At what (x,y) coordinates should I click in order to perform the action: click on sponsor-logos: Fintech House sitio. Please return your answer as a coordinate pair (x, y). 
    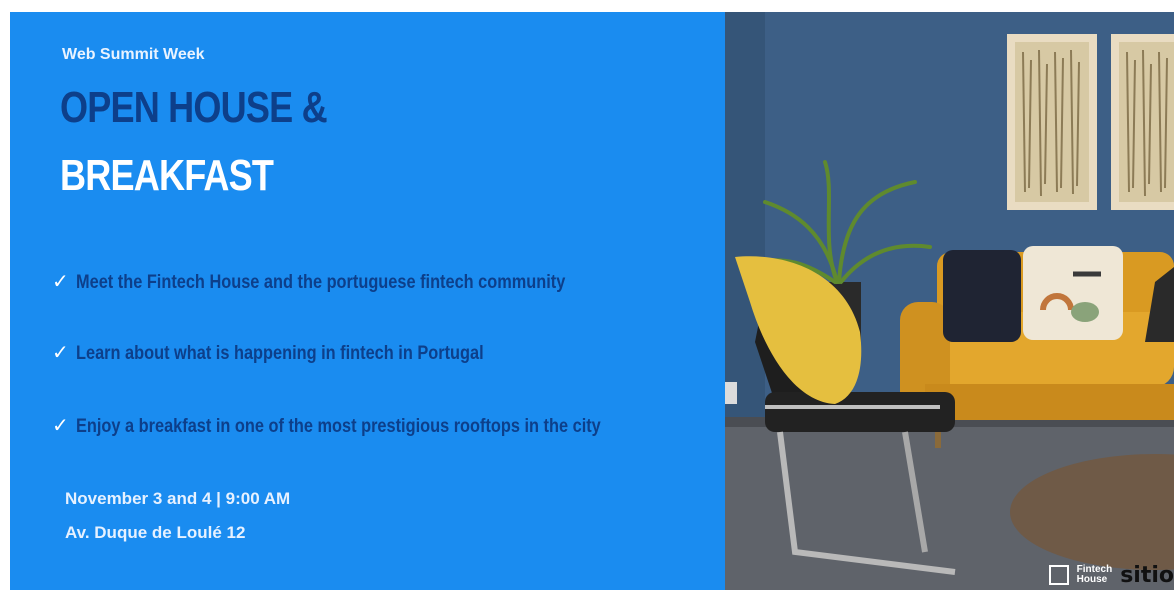
    Looking at the image, I should click on (1111, 575).